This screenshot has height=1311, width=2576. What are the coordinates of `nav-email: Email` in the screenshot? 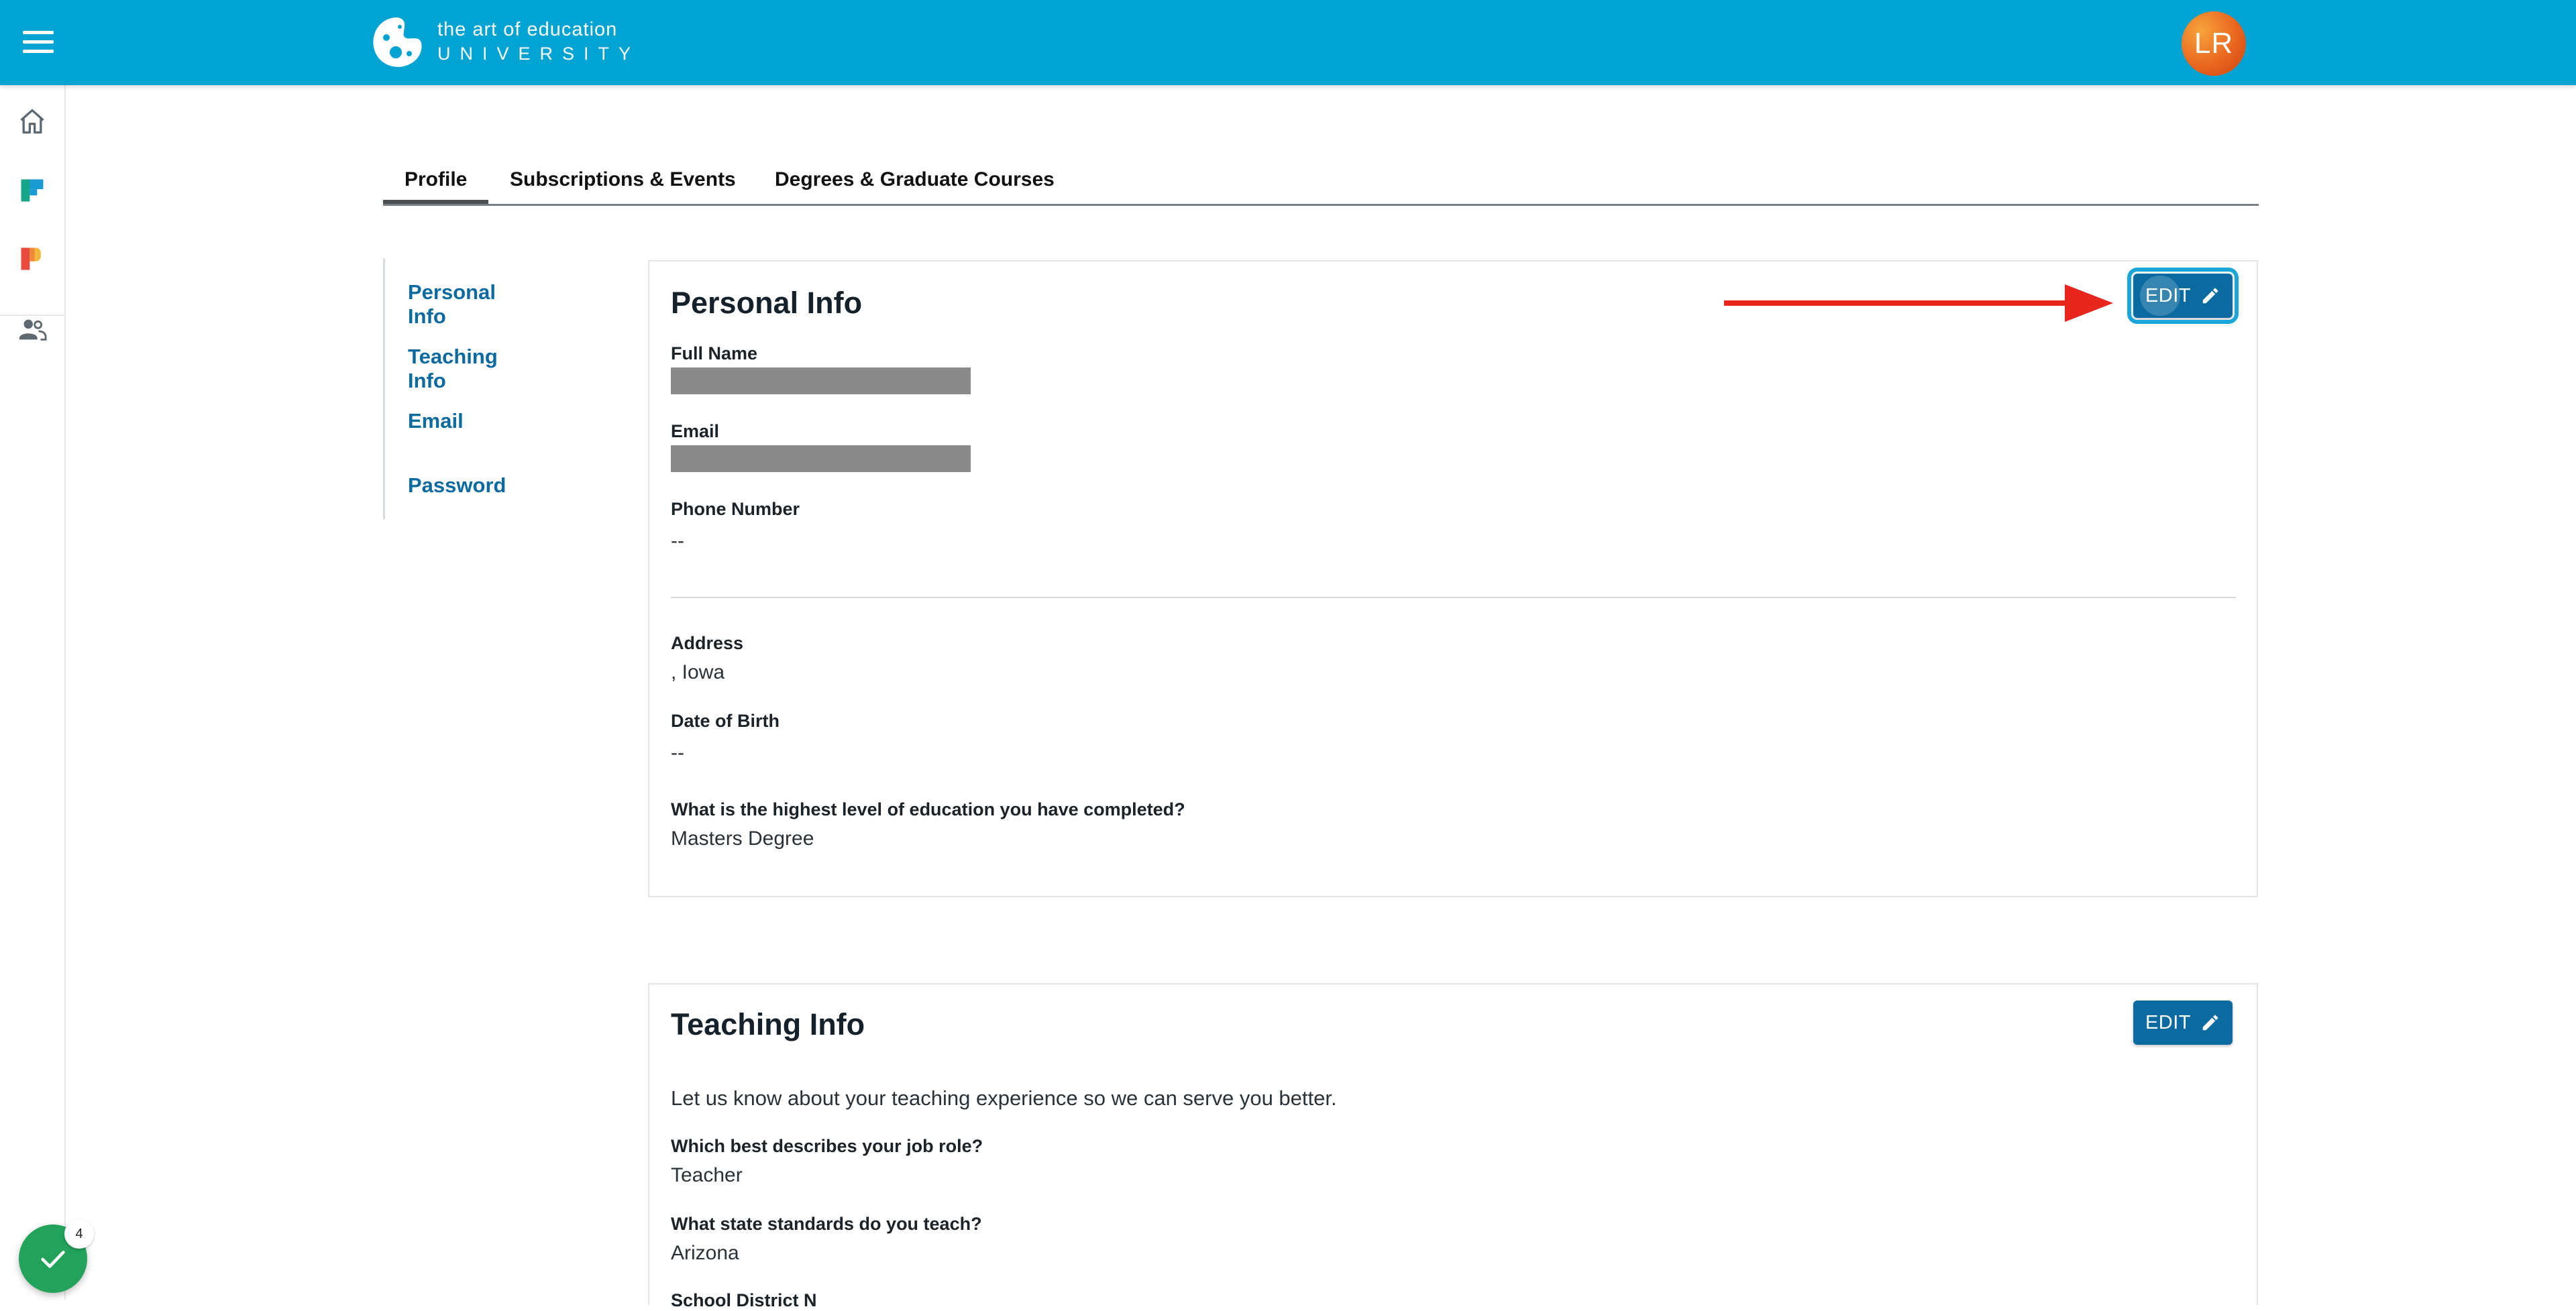 It's located at (436, 421).